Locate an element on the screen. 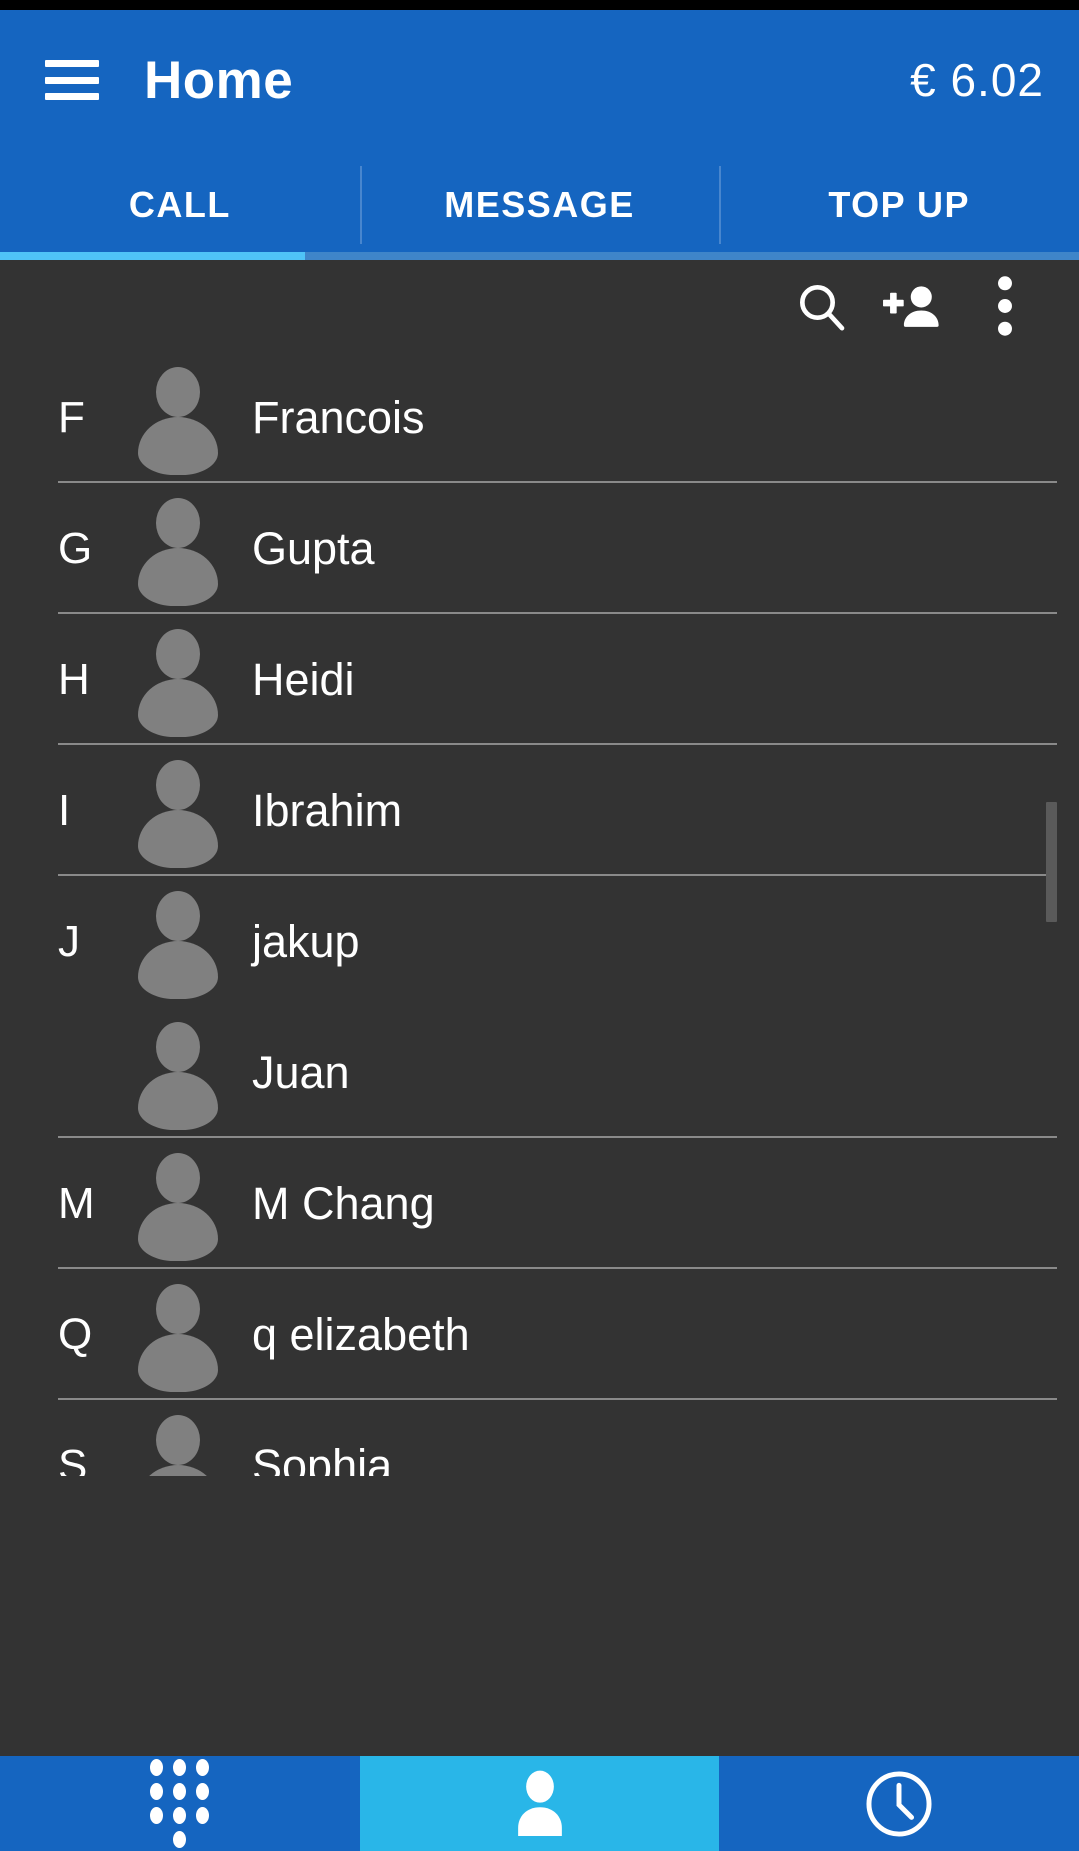 This screenshot has width=1079, height=1851. section-letter: M is located at coordinates (76, 1203).